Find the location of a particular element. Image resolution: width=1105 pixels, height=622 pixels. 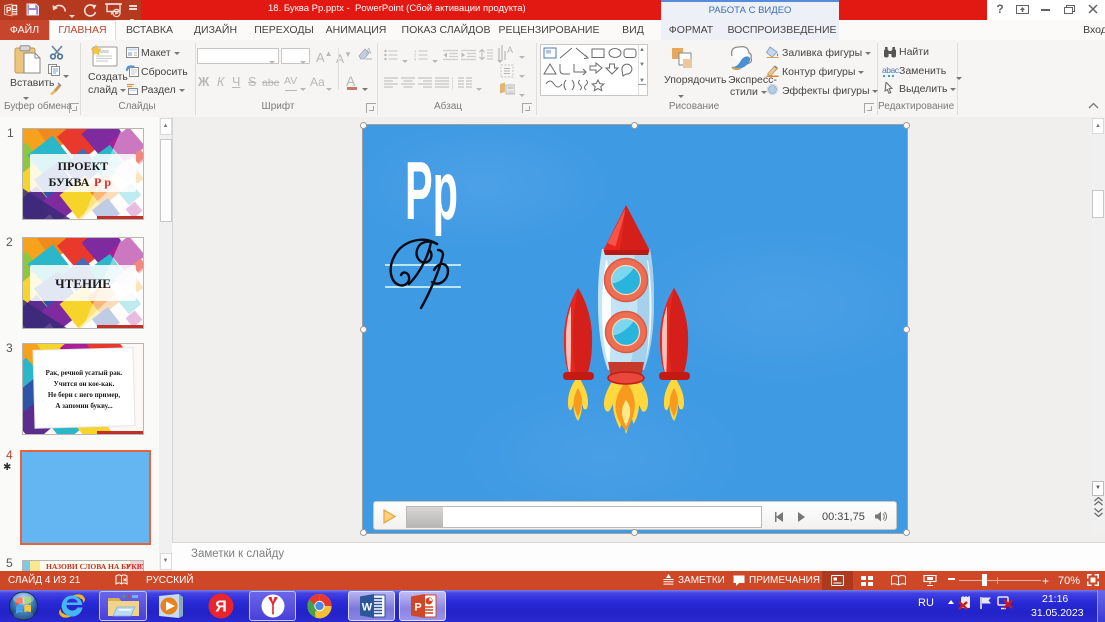

svg-text: ПРОЕКТ is located at coordinates (83, 166).